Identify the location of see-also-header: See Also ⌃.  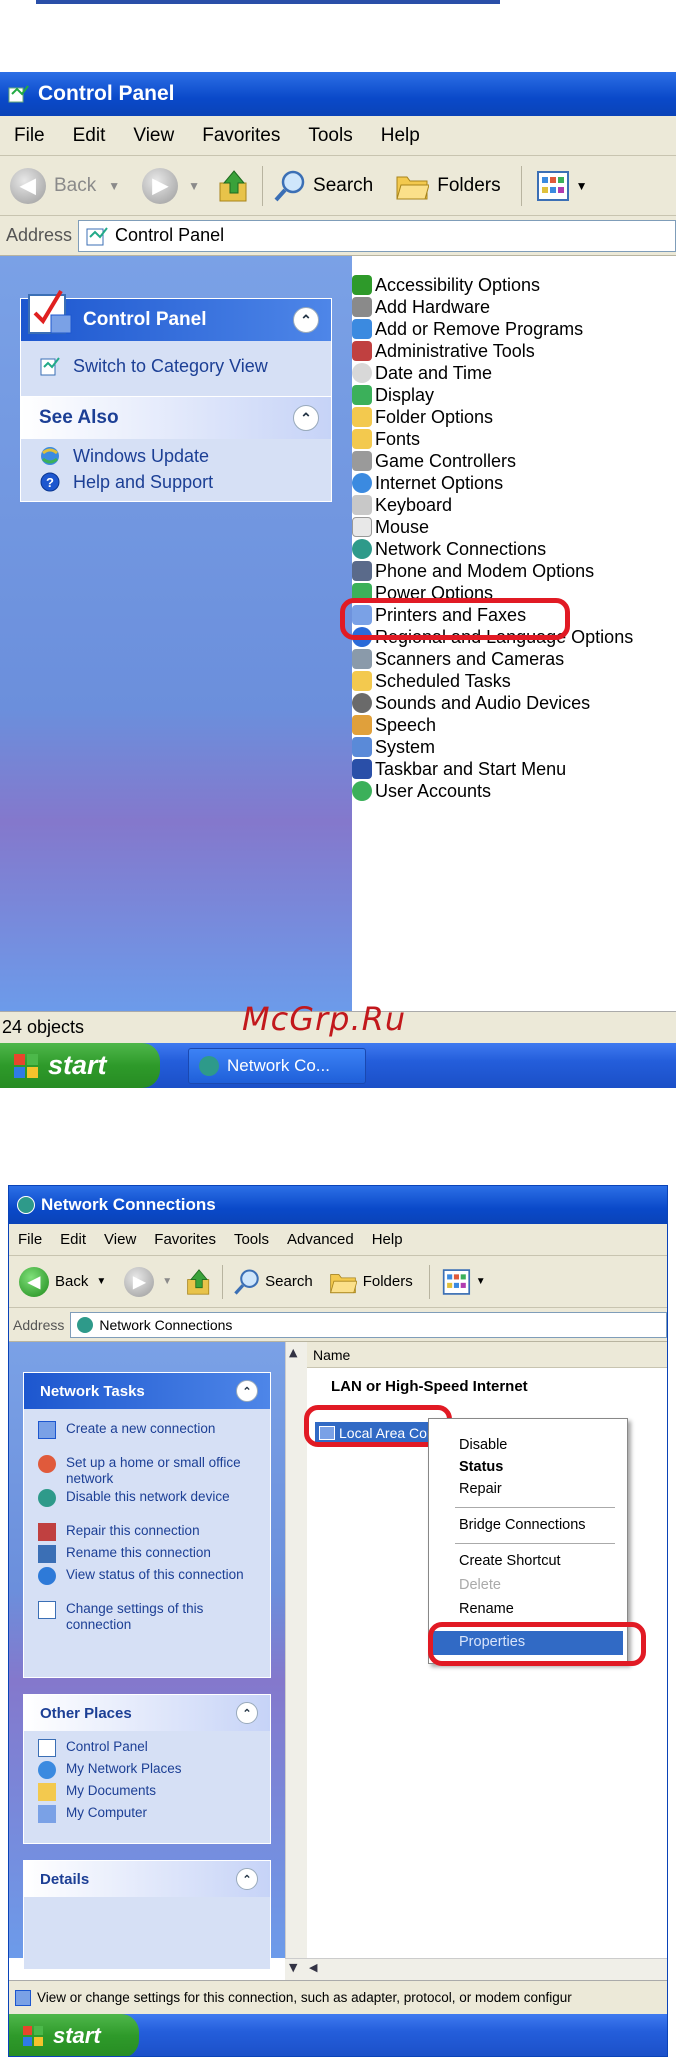
(176, 418).